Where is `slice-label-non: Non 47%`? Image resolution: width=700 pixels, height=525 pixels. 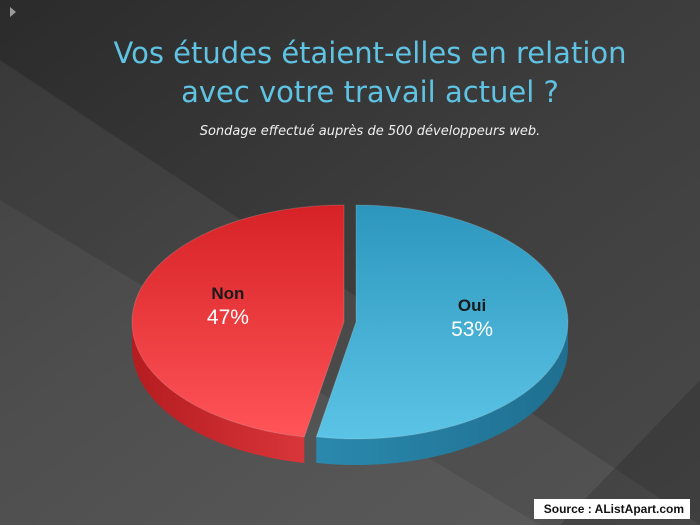 slice-label-non: Non 47% is located at coordinates (228, 307).